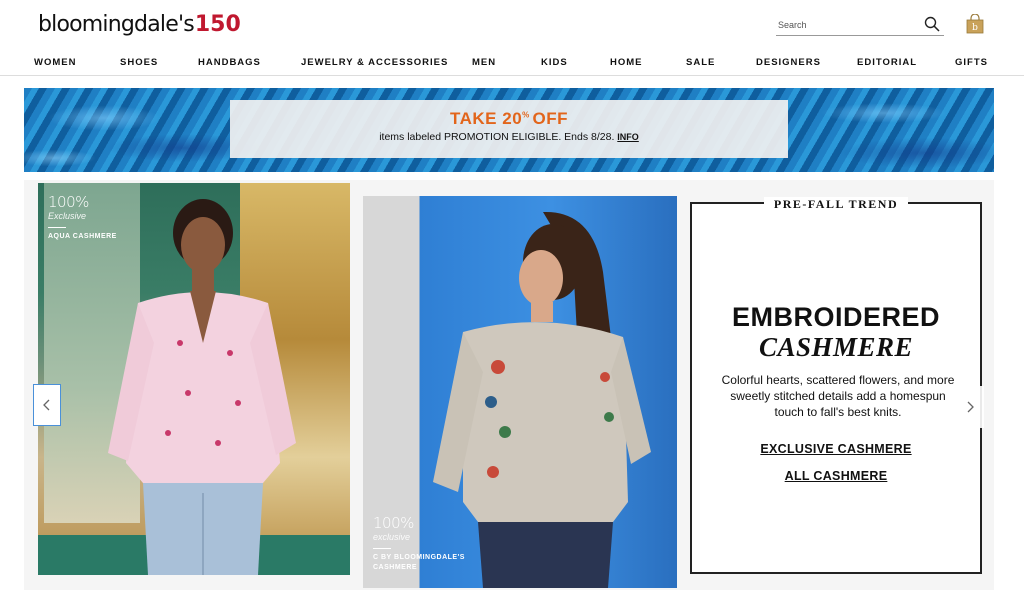 This screenshot has width=1024, height=599. I want to click on nav-item-sale: SALE, so click(700, 62).